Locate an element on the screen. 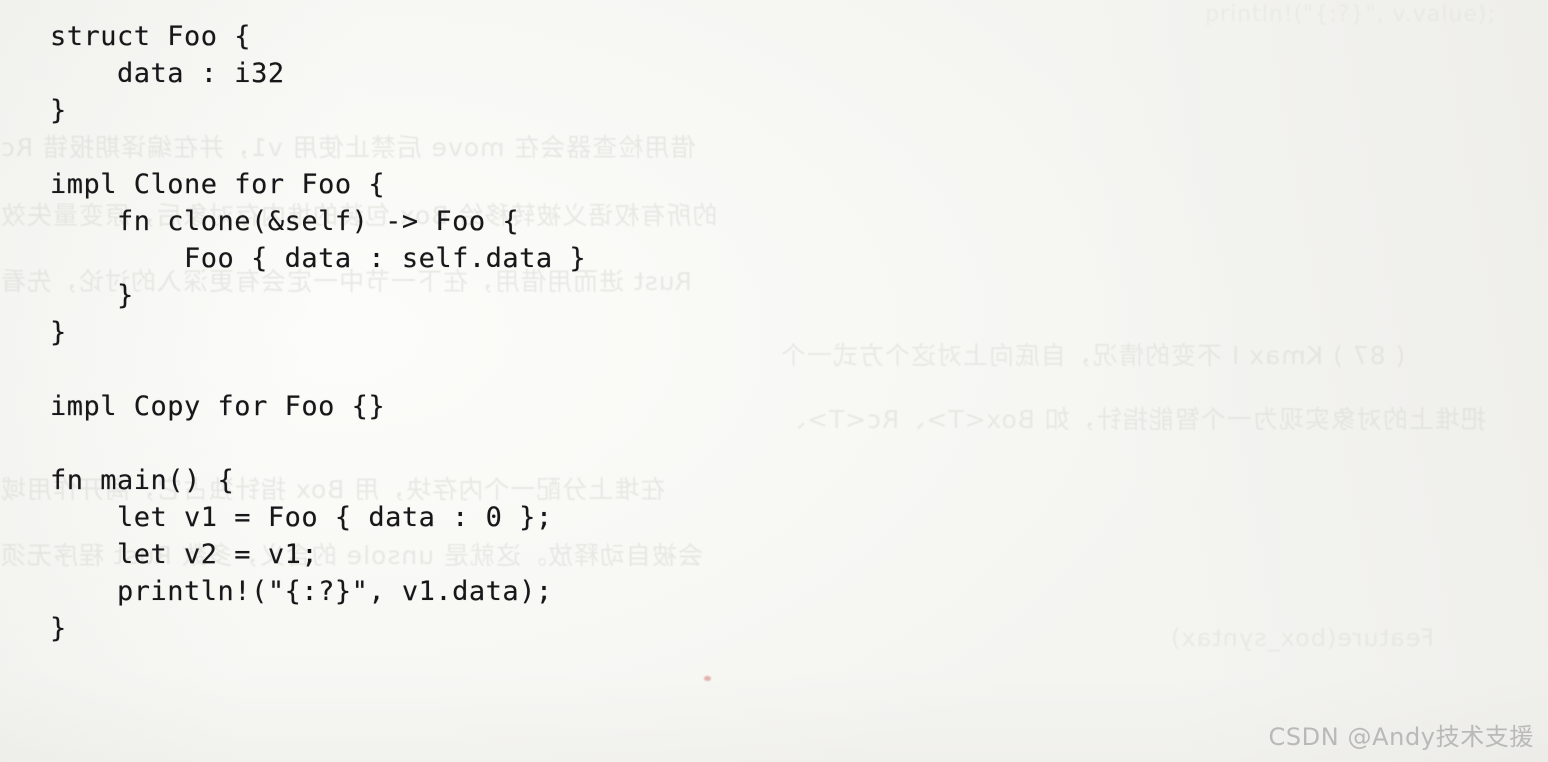 This screenshot has width=1548, height=762. code-line: let v2 = v1; is located at coordinates (184, 554).